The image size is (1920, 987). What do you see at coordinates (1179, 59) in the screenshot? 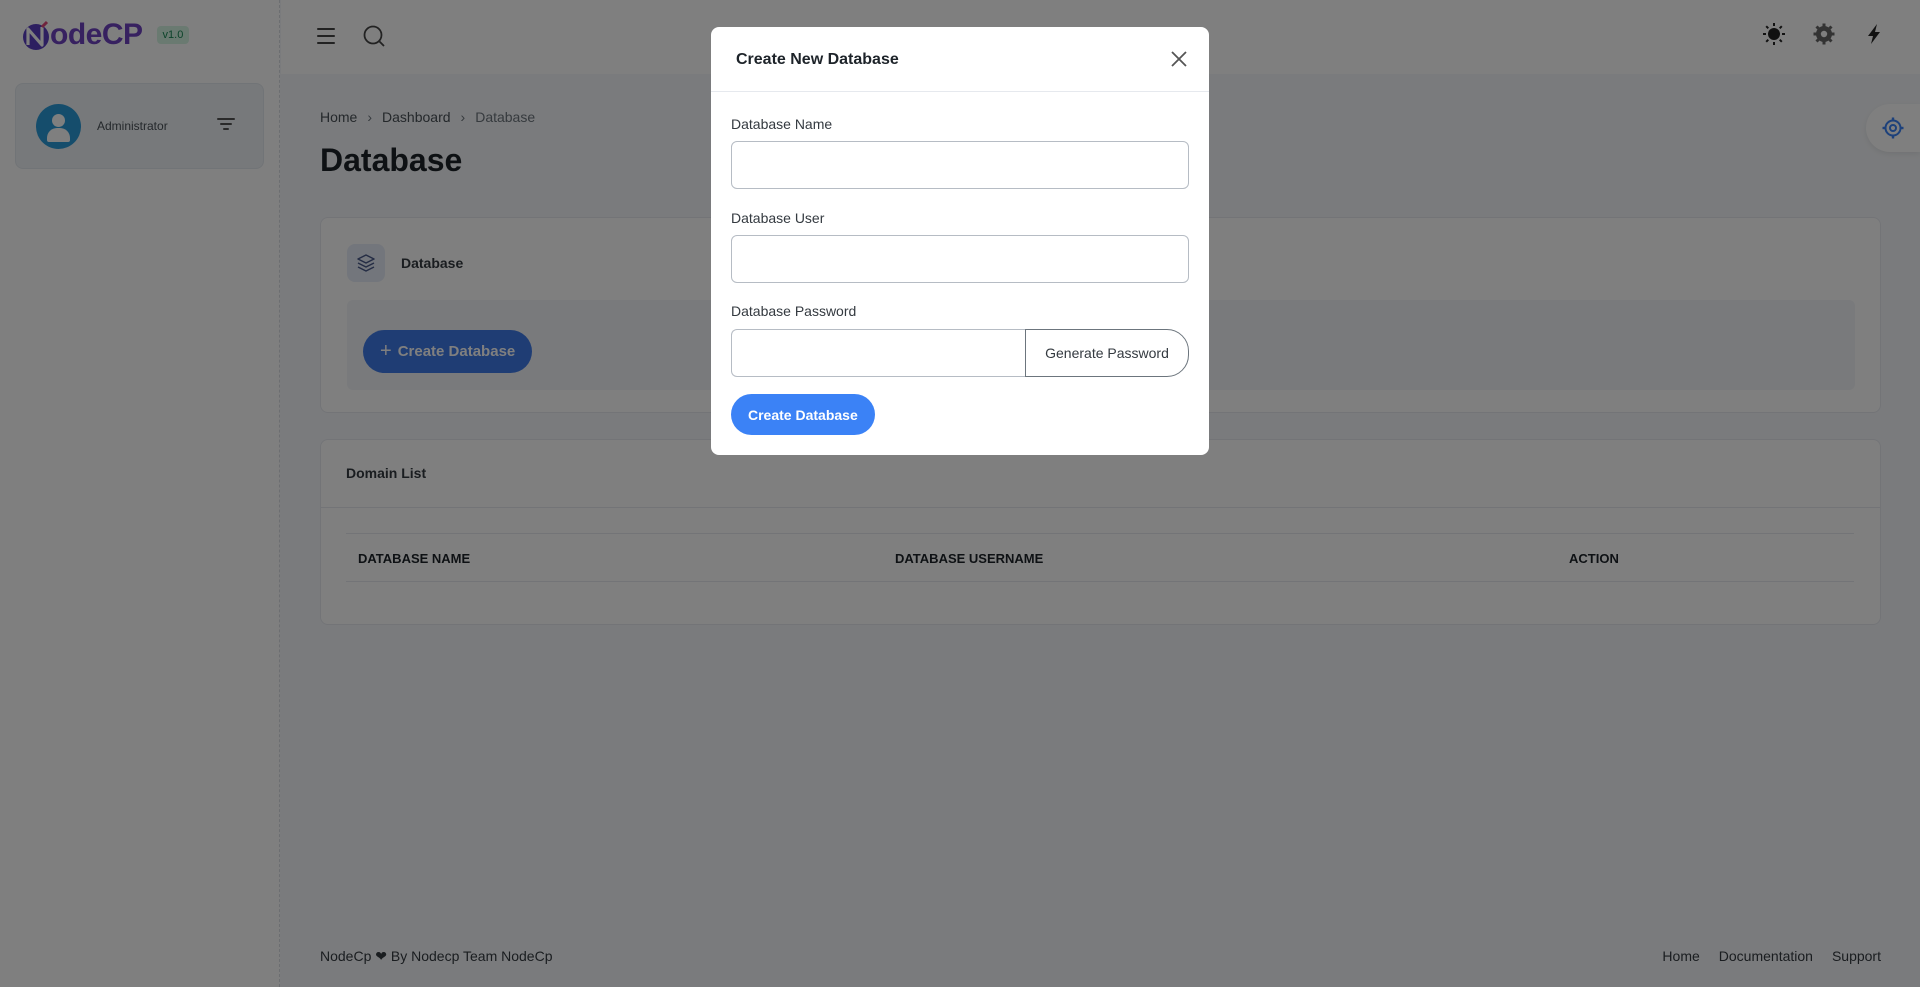
I see `close-icon` at bounding box center [1179, 59].